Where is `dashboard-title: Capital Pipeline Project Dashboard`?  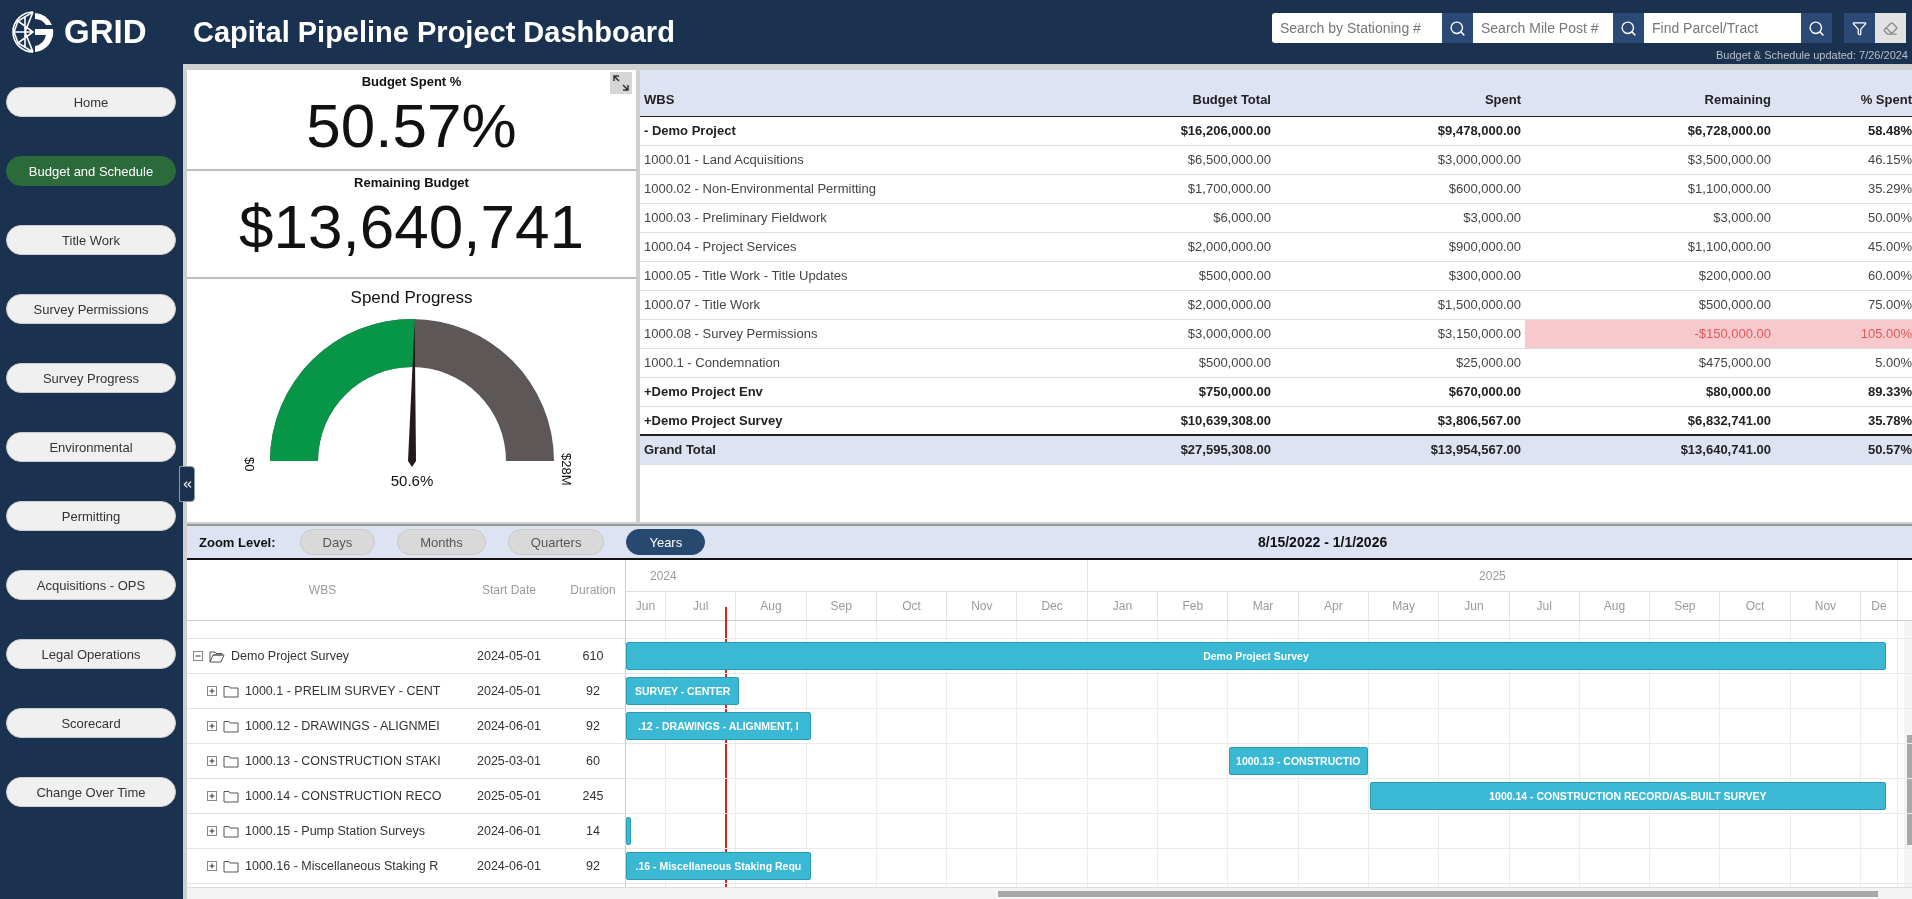
dashboard-title: Capital Pipeline Project Dashboard is located at coordinates (434, 32).